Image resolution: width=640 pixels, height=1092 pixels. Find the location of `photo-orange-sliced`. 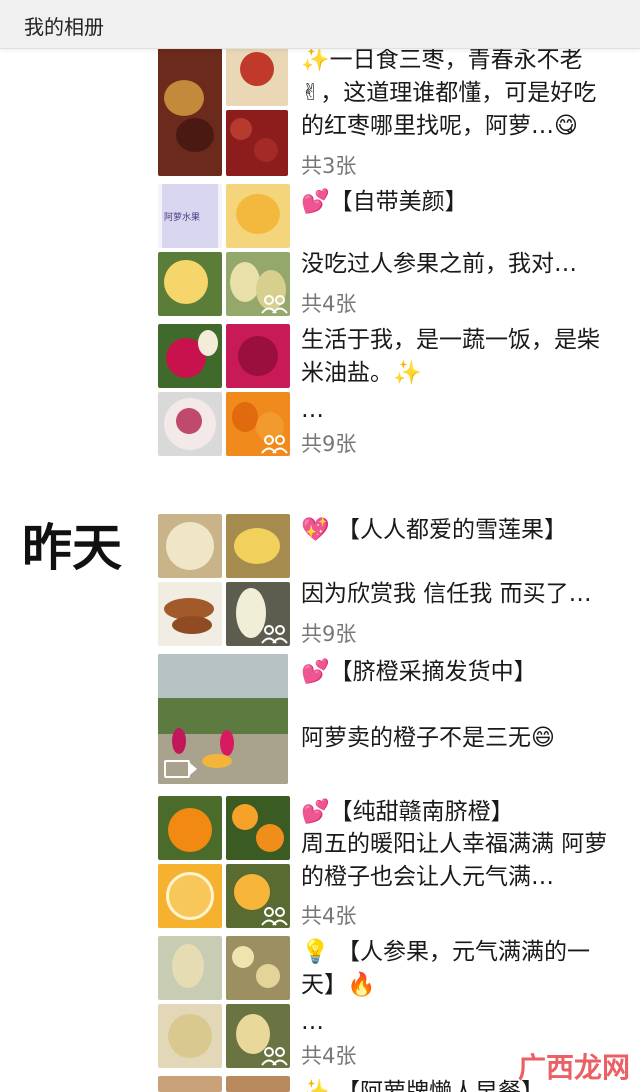

photo-orange-sliced is located at coordinates (190, 896).